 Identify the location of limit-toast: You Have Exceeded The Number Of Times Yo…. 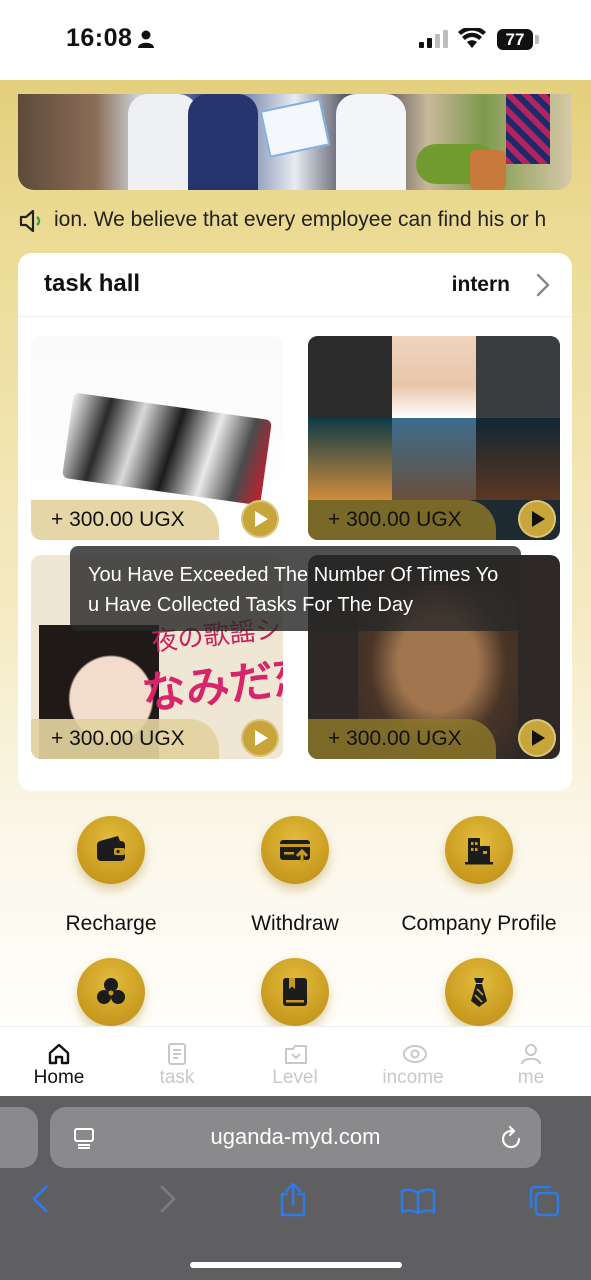
(295, 588).